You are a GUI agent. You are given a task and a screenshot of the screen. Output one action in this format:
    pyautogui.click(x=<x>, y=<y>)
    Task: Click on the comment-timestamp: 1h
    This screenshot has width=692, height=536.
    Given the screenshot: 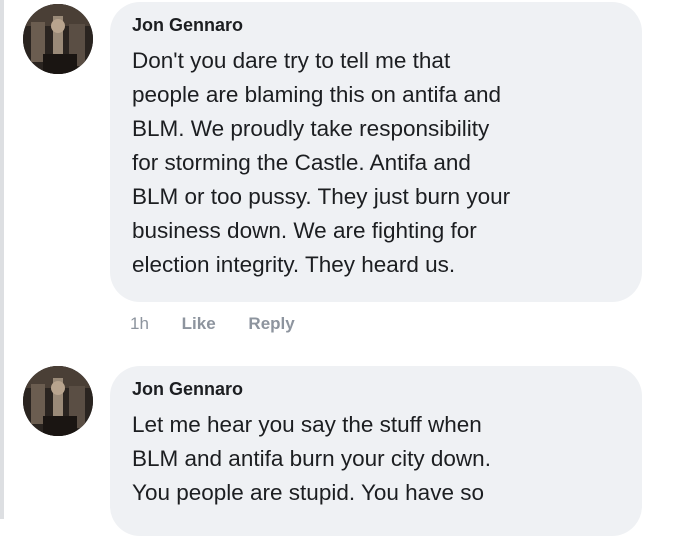 What is the action you would take?
    pyautogui.click(x=139, y=323)
    